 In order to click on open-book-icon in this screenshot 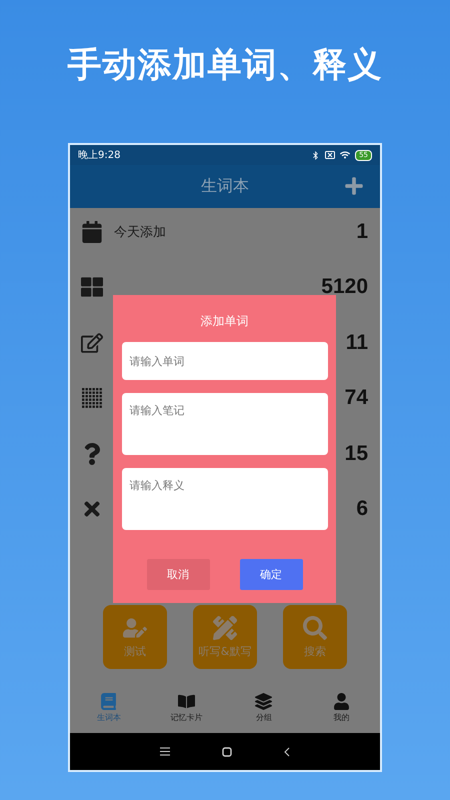, I will do `click(186, 701)`.